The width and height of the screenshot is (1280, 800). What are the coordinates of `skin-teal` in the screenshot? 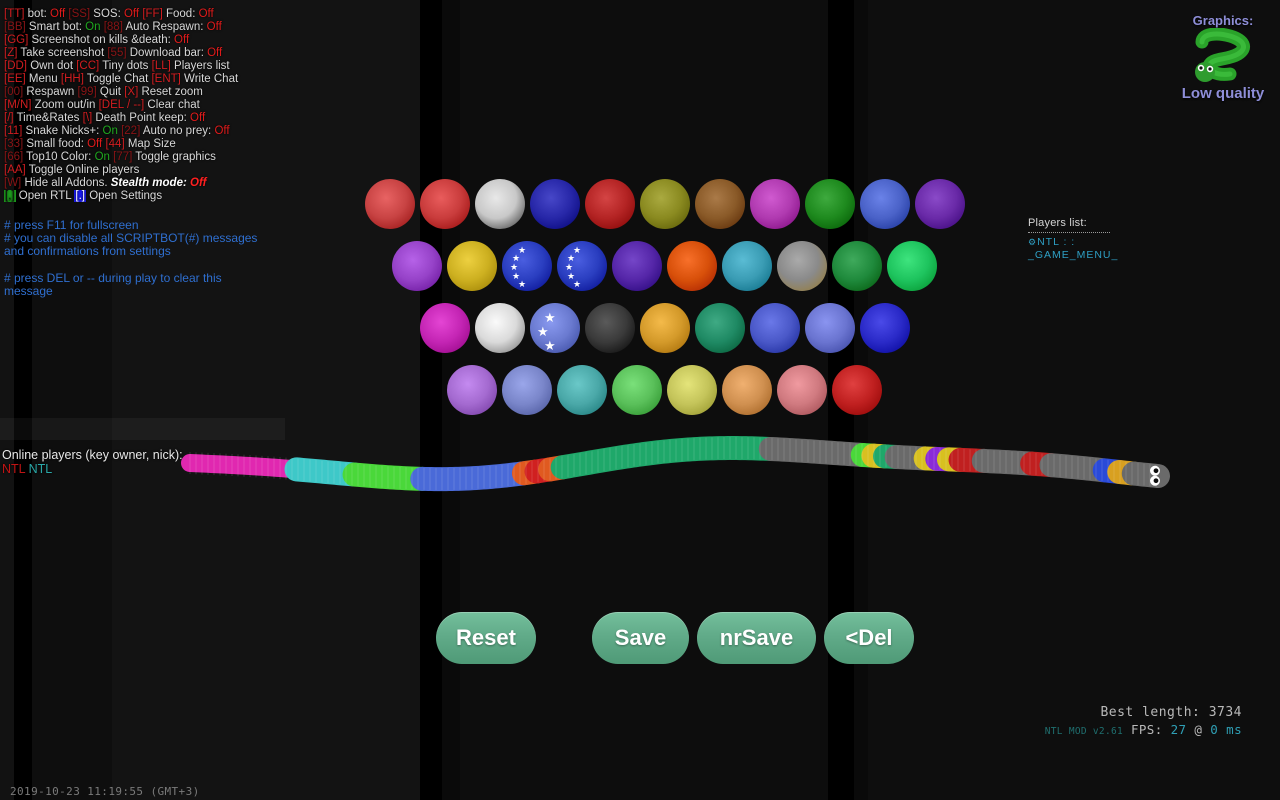 It's located at (720, 328).